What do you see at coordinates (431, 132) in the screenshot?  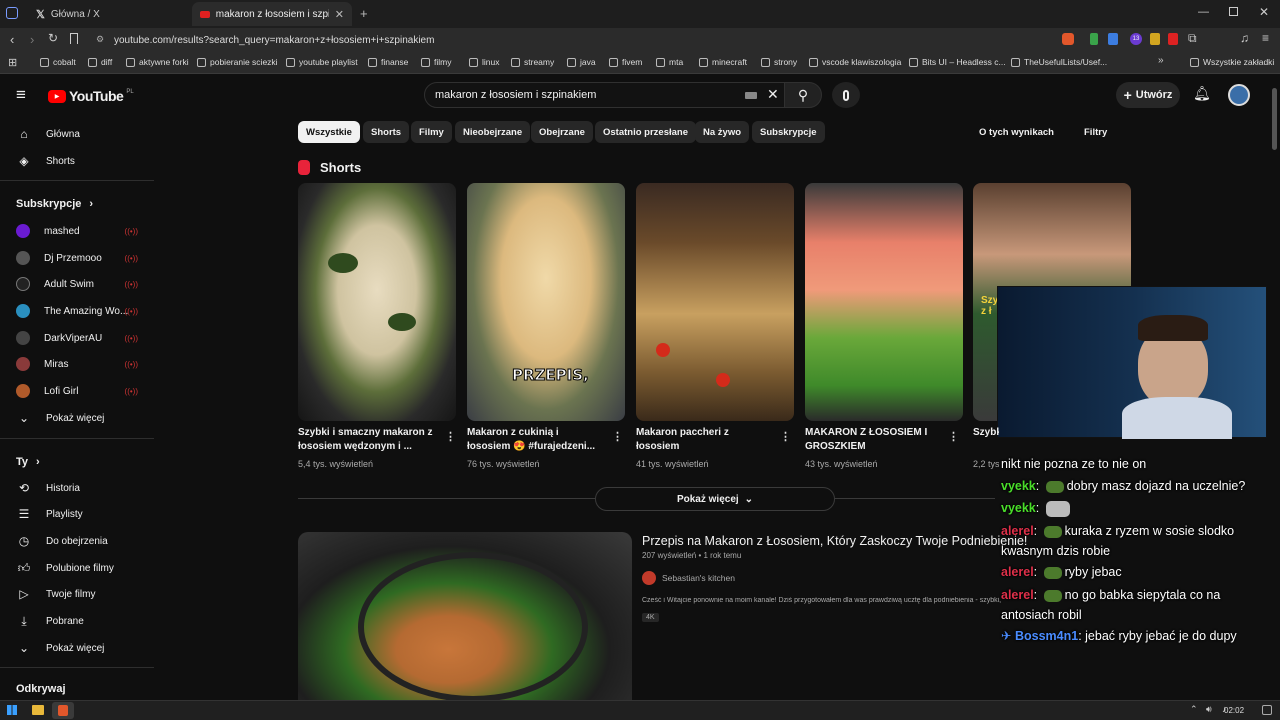 I see `chip-videos: Filmy` at bounding box center [431, 132].